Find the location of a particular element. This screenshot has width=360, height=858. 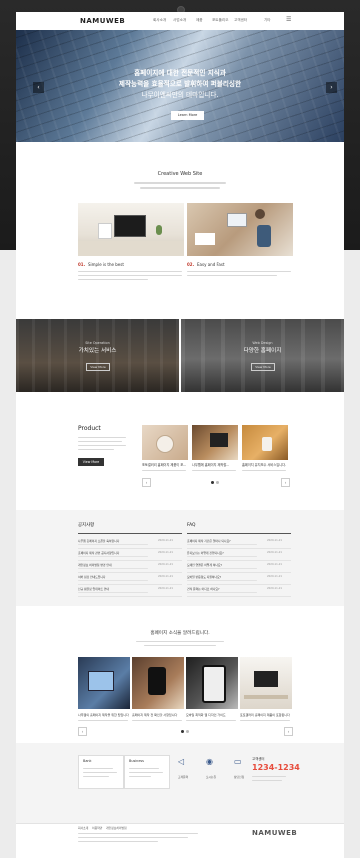

news-card-2-caption: 홈페이지 제작 전 확인할 사항입니다 is located at coordinates (154, 715).